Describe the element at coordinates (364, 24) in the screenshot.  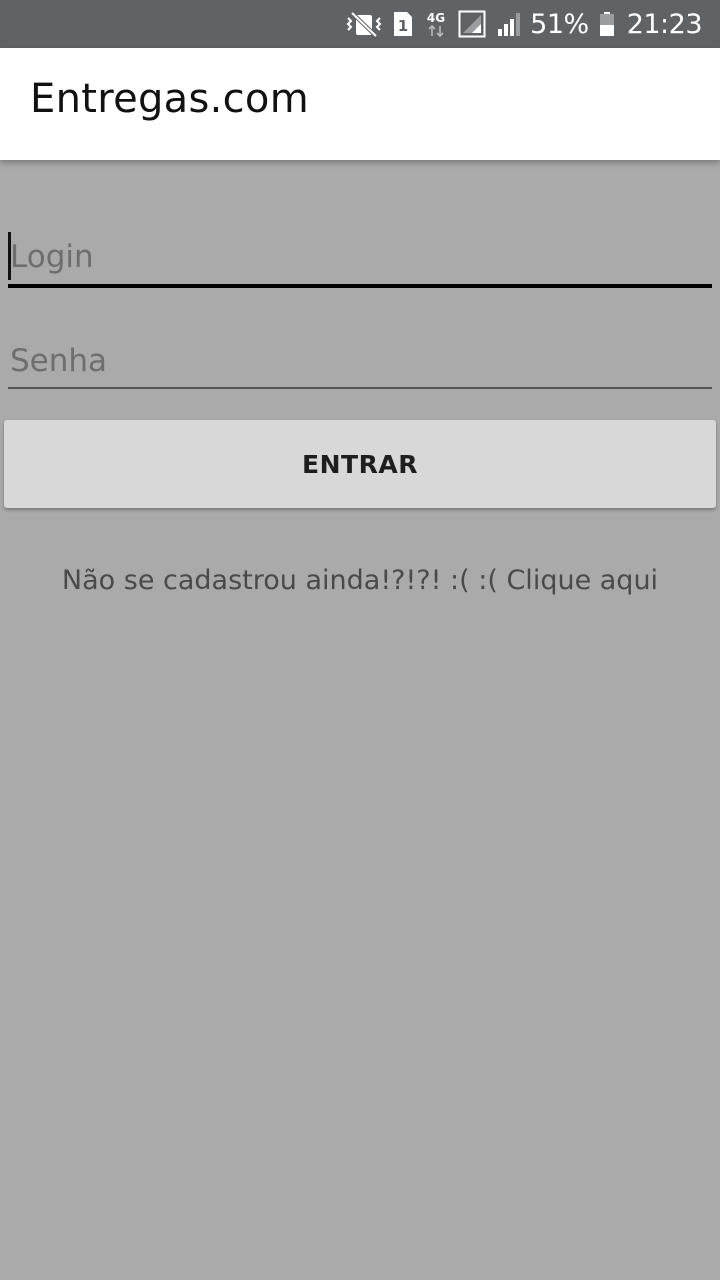
I see `vibrate-icon` at that location.